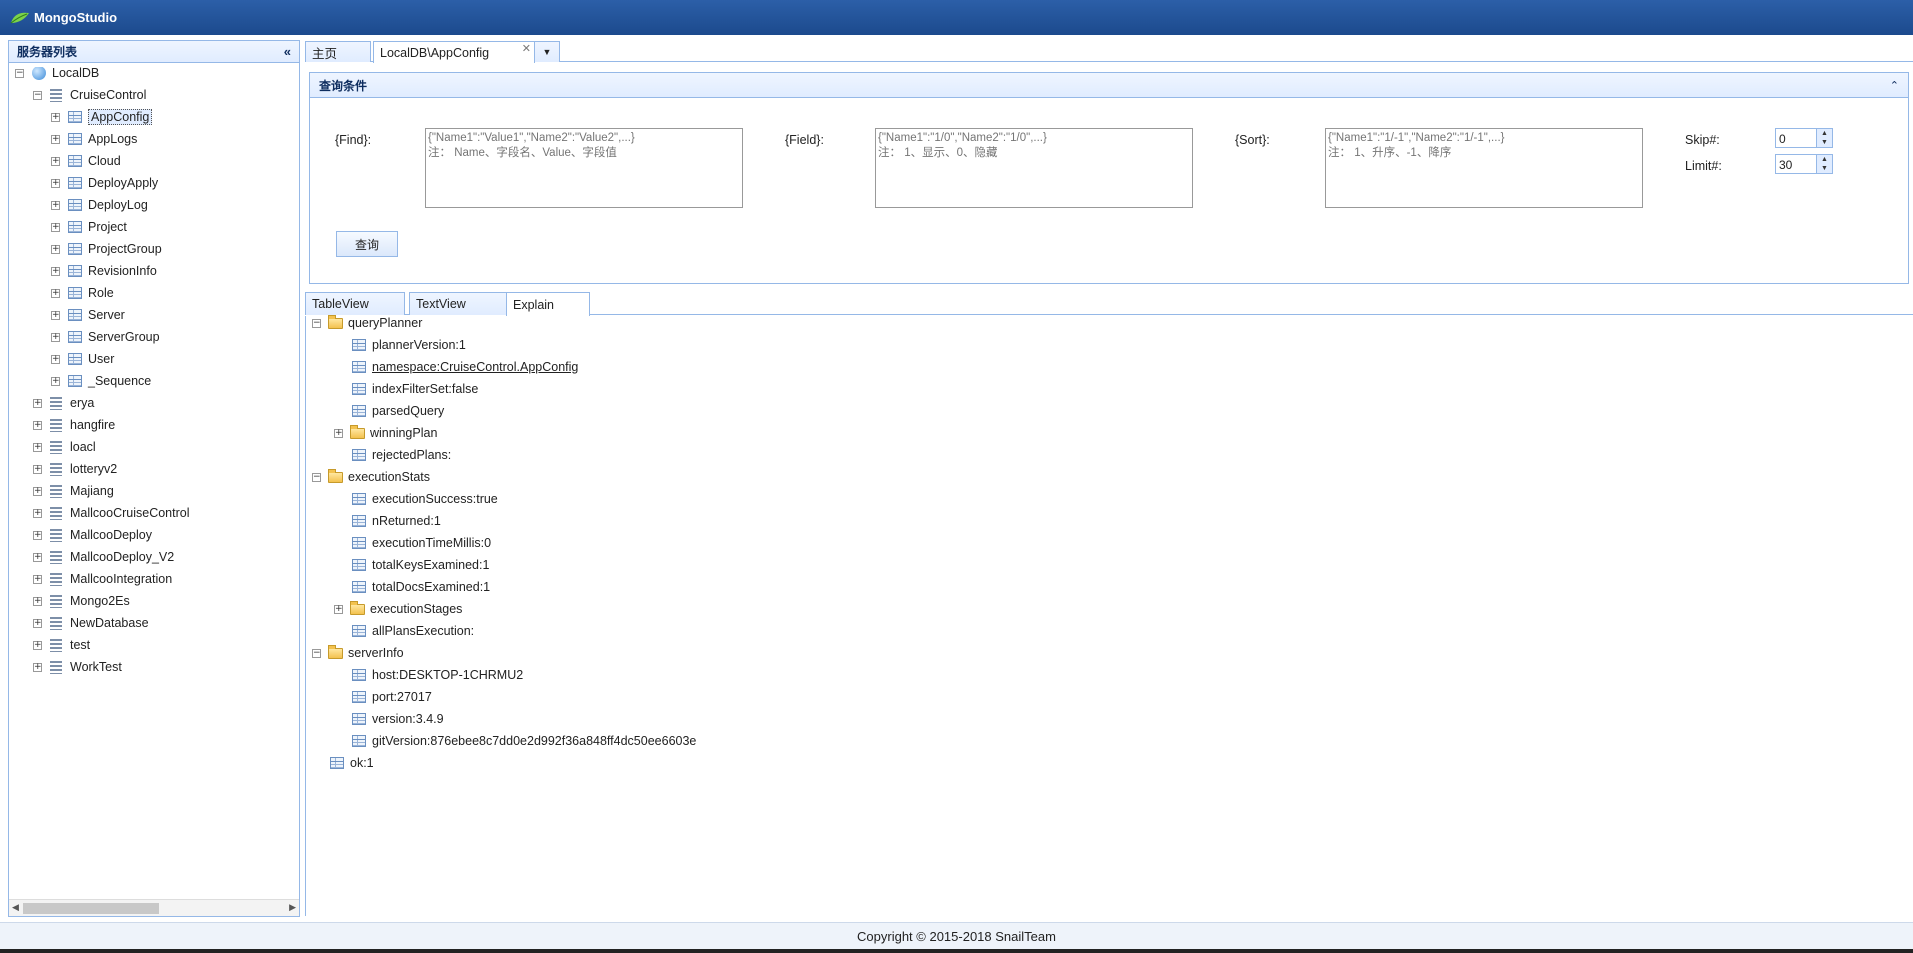 Image resolution: width=1913 pixels, height=953 pixels. What do you see at coordinates (355, 303) in the screenshot?
I see `tab-tableview: TableView` at bounding box center [355, 303].